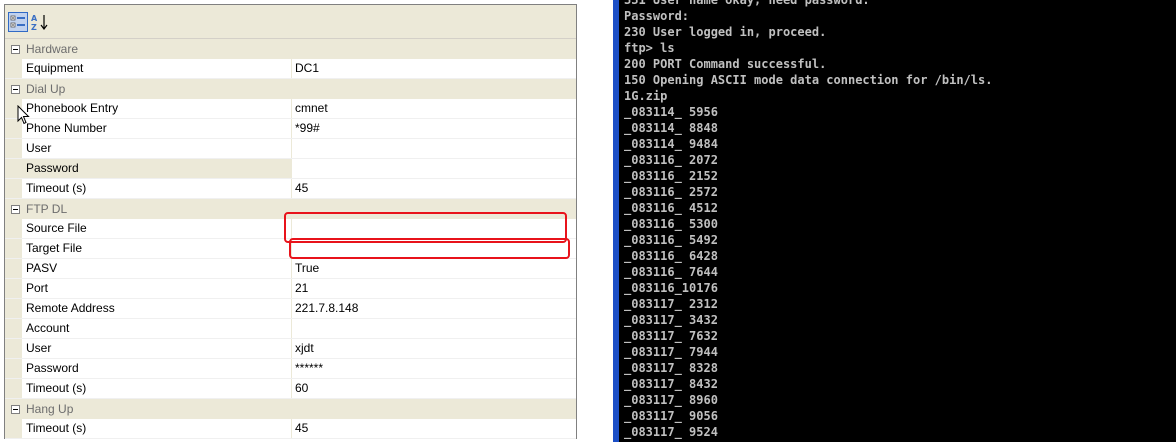 The image size is (1176, 442). What do you see at coordinates (46, 89) in the screenshot?
I see `category-label: Dial Up` at bounding box center [46, 89].